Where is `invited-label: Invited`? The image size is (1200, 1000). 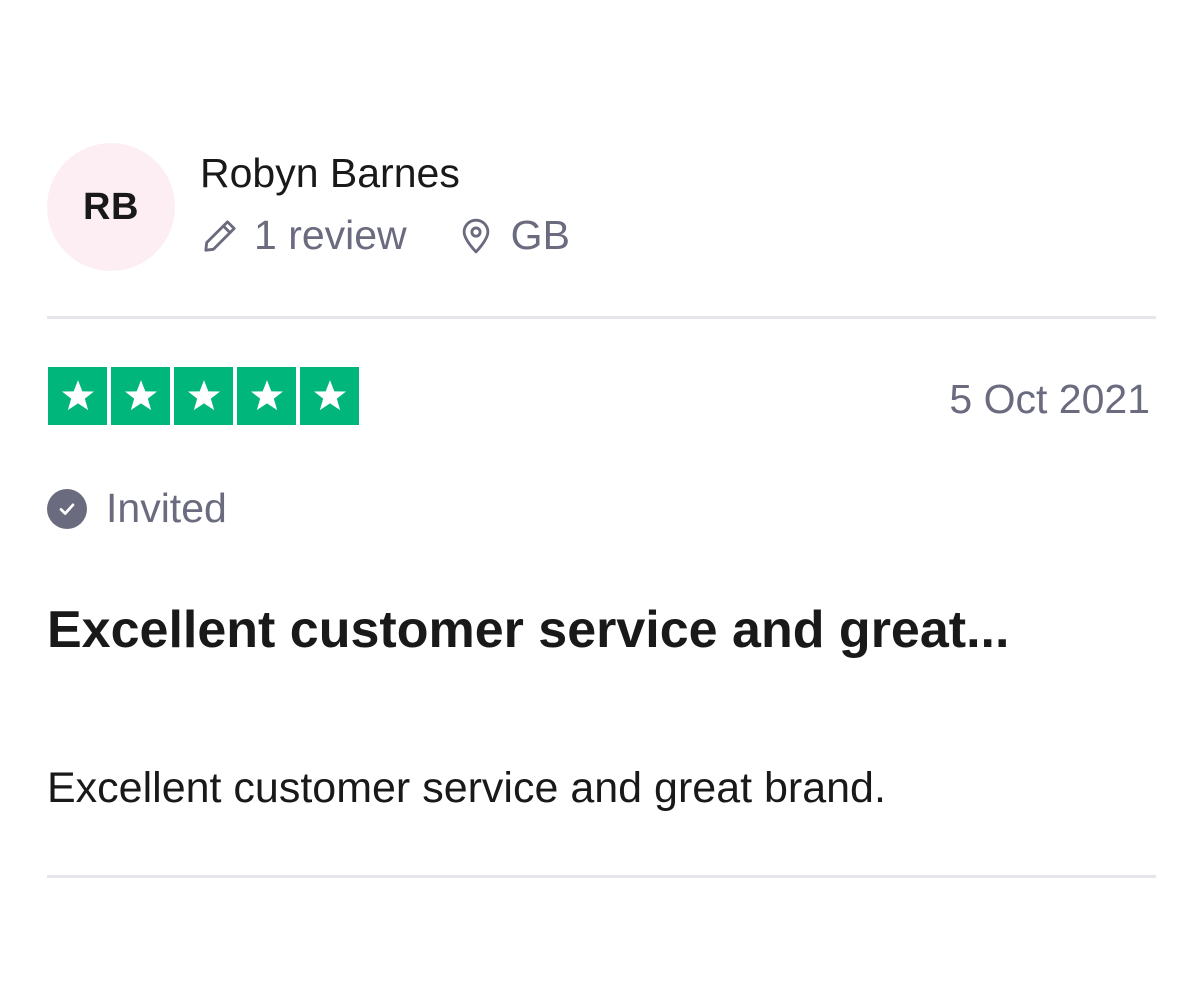 invited-label: Invited is located at coordinates (137, 508).